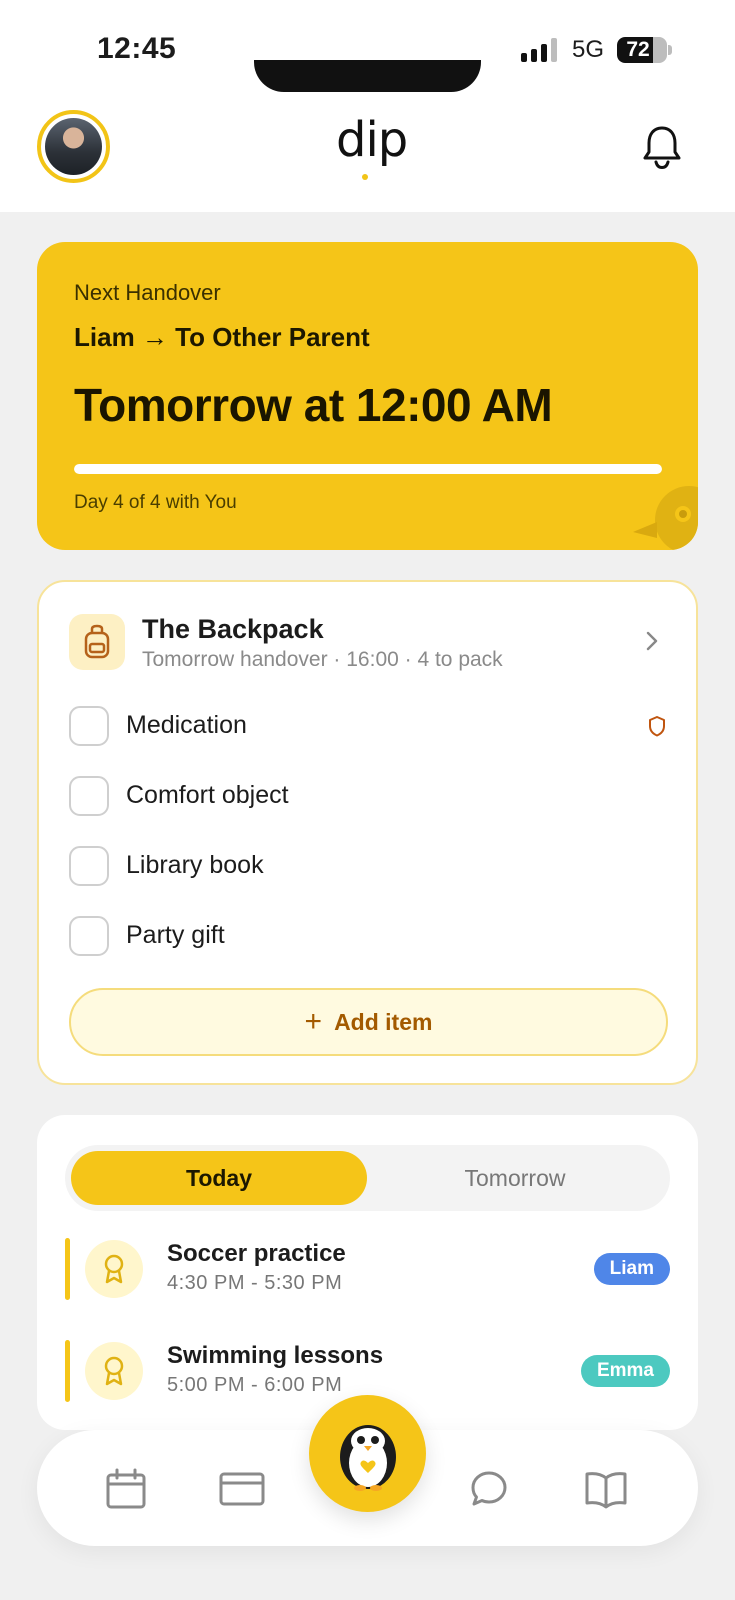 This screenshot has height=1600, width=735. What do you see at coordinates (242, 1489) in the screenshot?
I see `card-icon` at bounding box center [242, 1489].